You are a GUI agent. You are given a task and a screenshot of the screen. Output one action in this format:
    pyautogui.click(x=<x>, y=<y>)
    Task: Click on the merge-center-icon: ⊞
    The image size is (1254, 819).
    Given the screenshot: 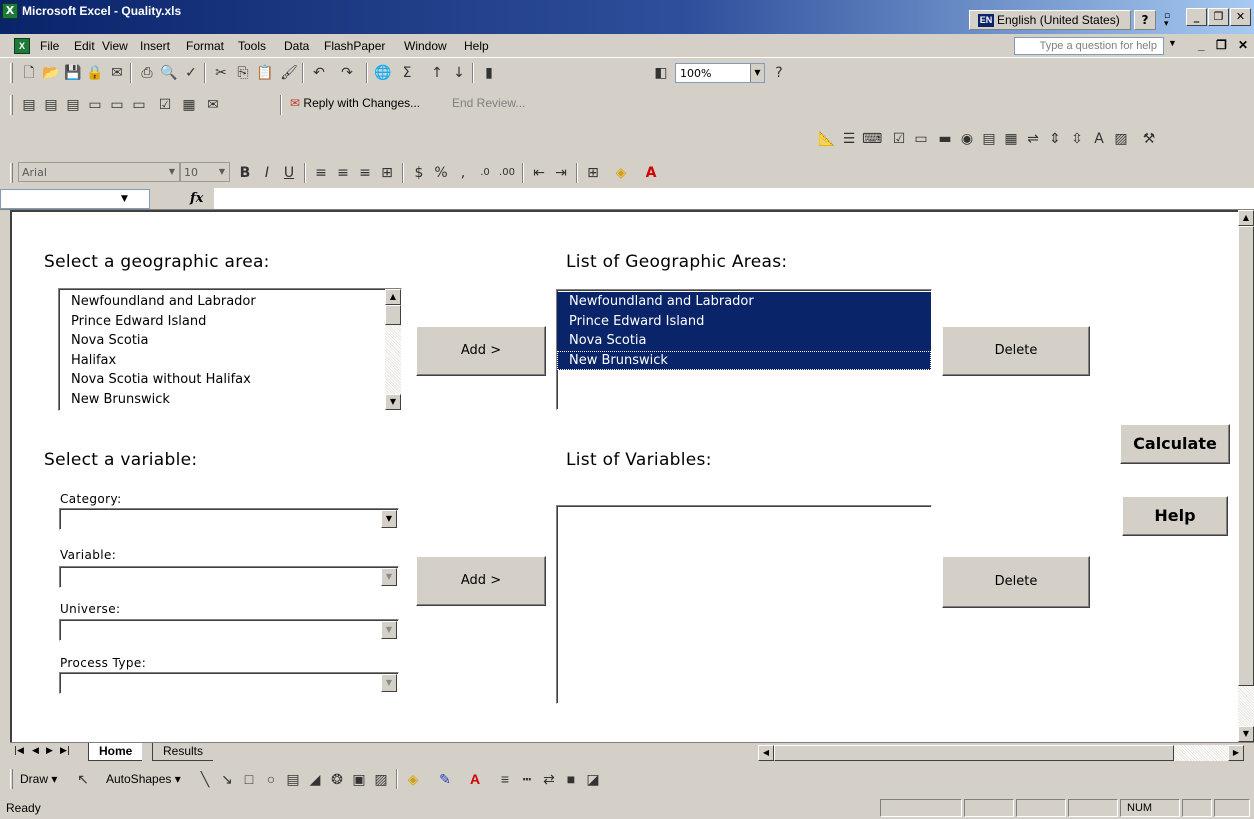 What is the action you would take?
    pyautogui.click(x=387, y=173)
    